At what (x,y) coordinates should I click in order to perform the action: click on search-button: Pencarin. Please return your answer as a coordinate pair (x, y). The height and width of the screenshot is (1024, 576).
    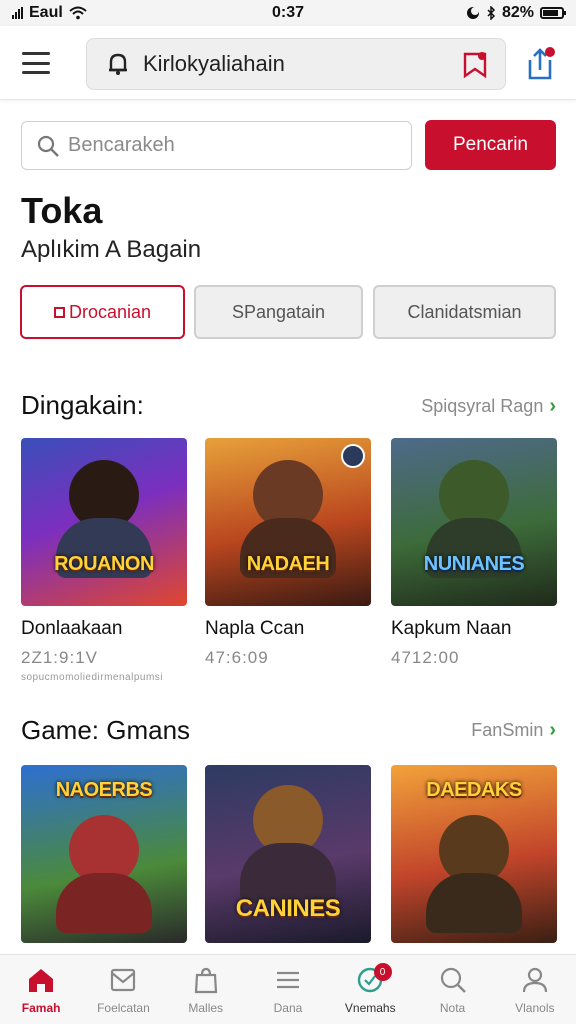
    Looking at the image, I should click on (490, 145).